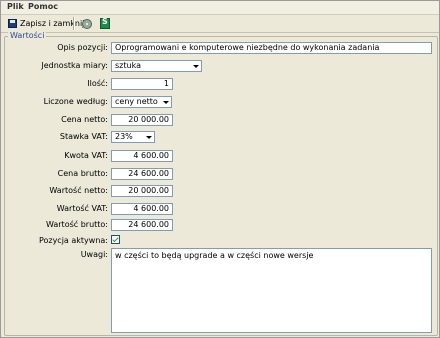 This screenshot has height=338, width=440. I want to click on net-price-label: Cena netto:, so click(84, 119).